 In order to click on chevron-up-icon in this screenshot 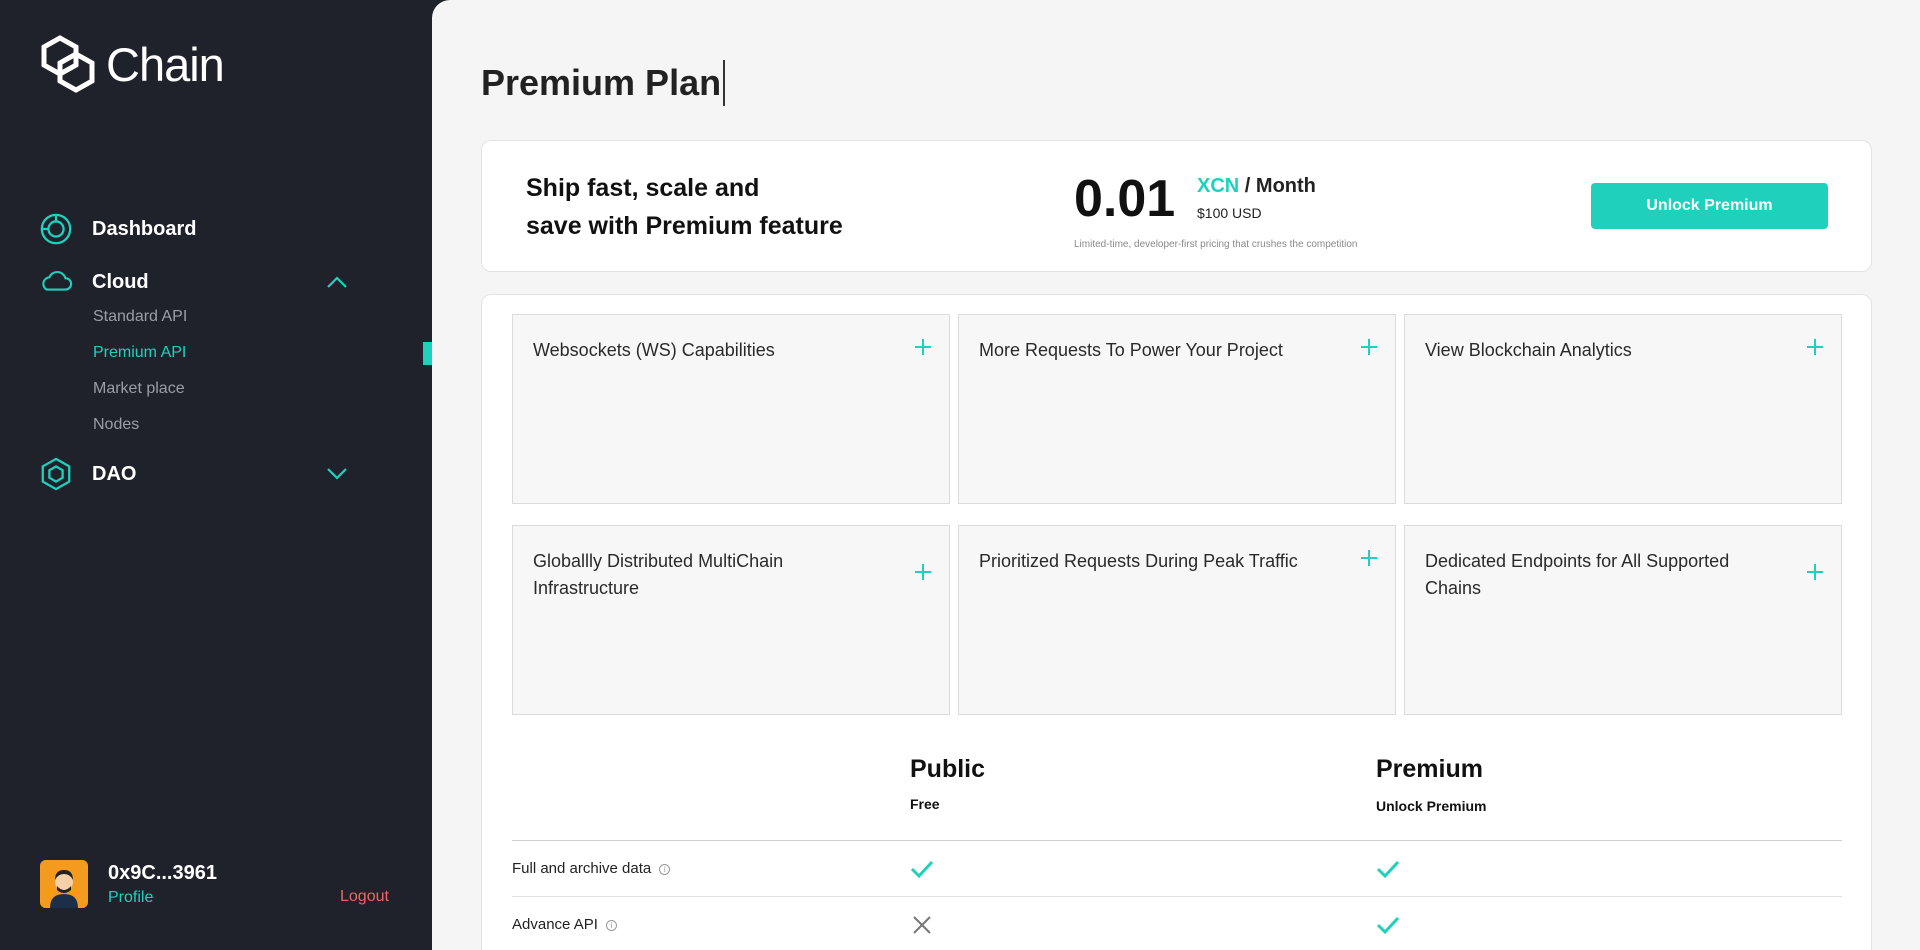, I will do `click(337, 282)`.